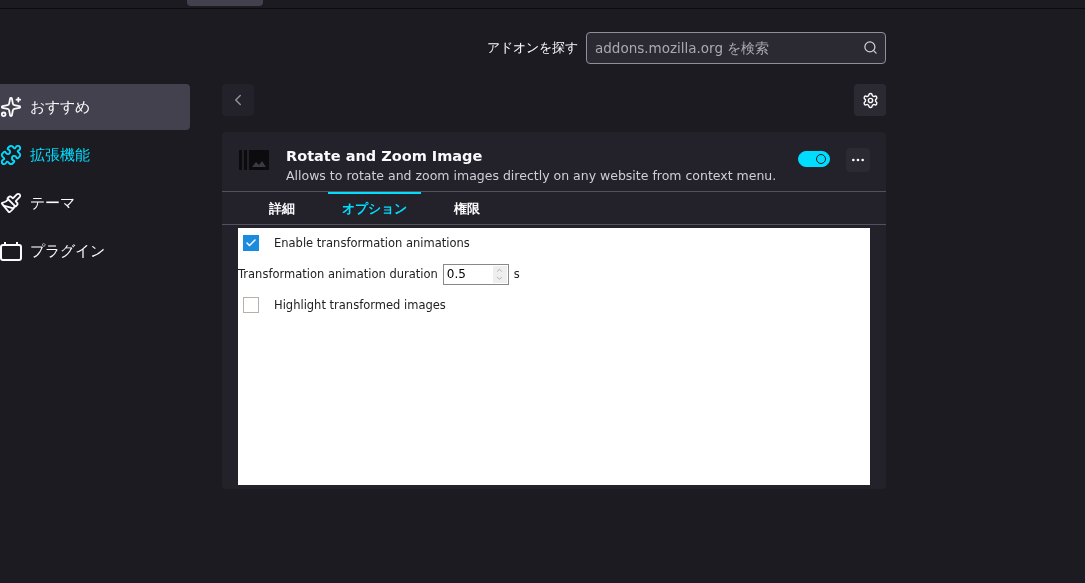  What do you see at coordinates (11, 155) in the screenshot?
I see `puzzle-icon` at bounding box center [11, 155].